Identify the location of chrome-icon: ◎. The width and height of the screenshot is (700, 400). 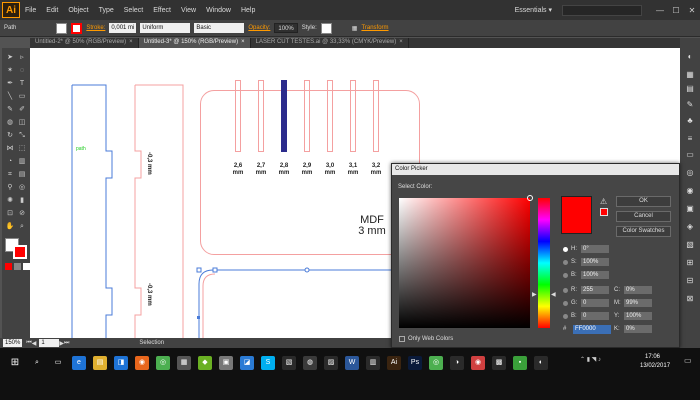
(163, 363).